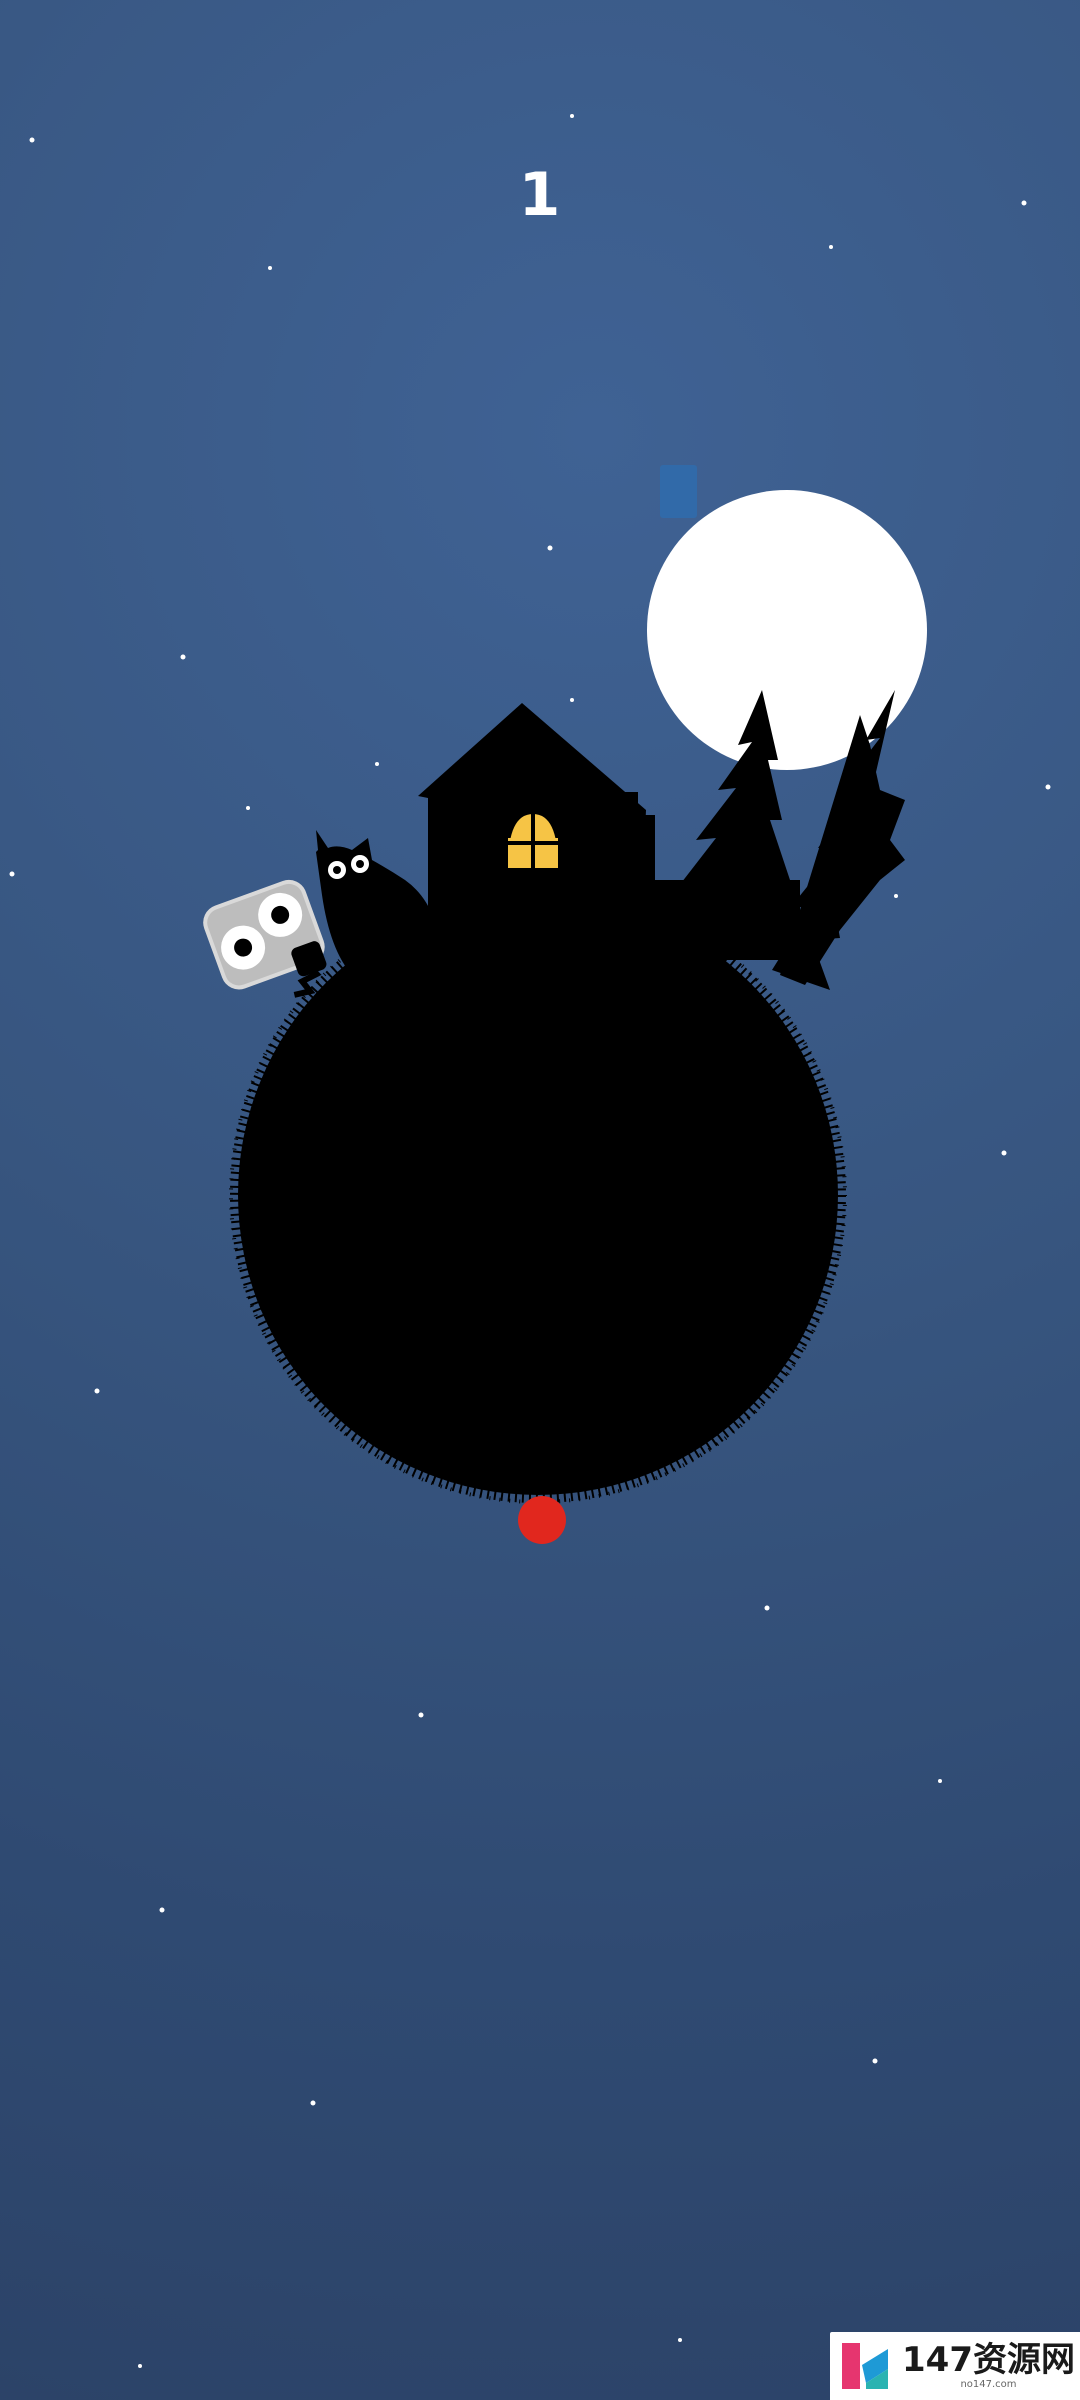  I want to click on planet, so click(538, 1195).